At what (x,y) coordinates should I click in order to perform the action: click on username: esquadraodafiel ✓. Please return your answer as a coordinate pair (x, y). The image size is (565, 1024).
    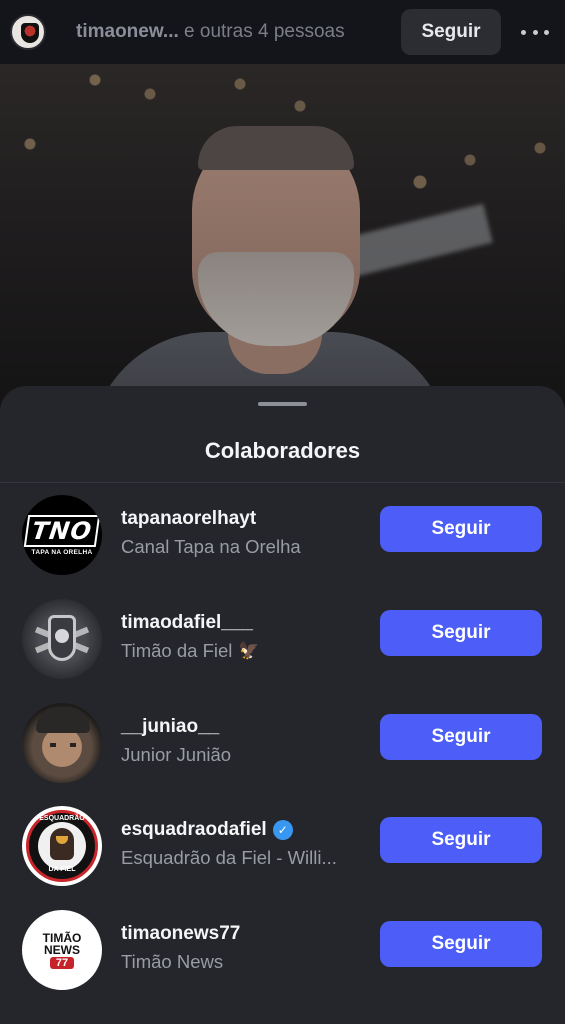
    Looking at the image, I should click on (241, 830).